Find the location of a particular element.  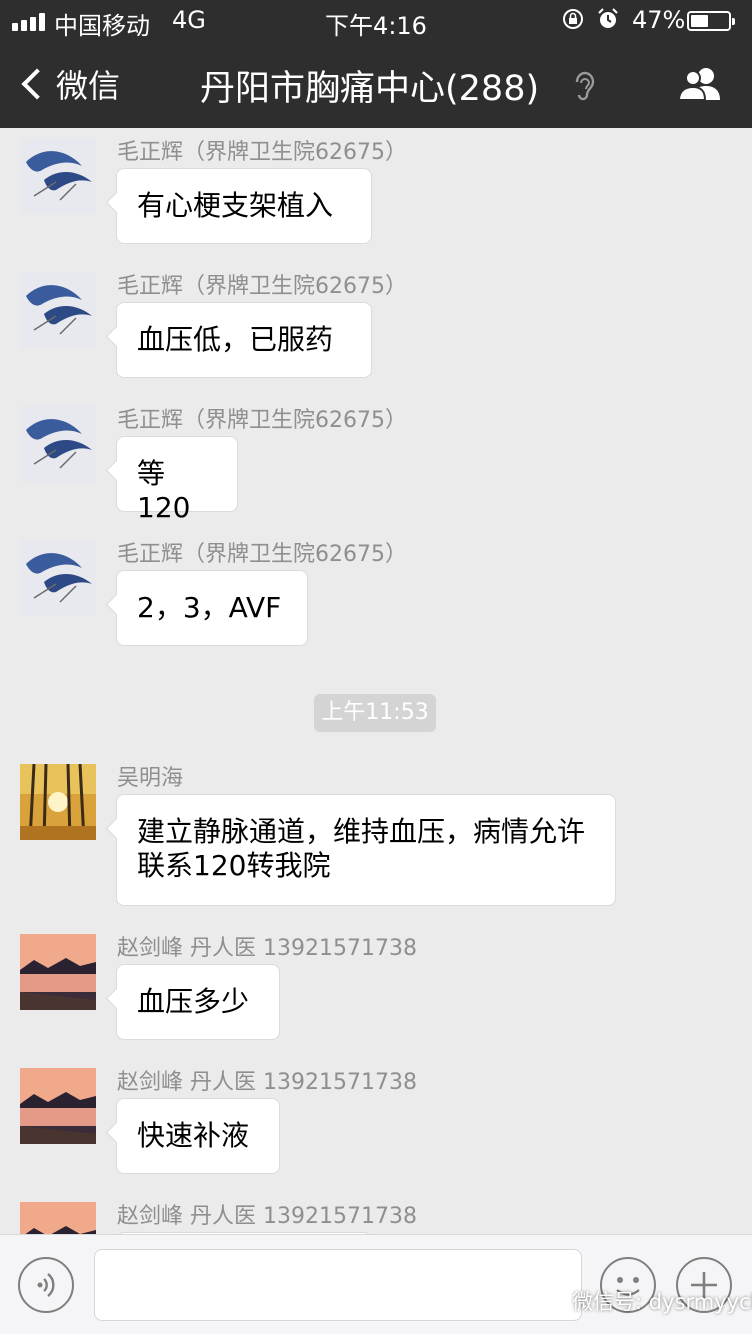

ear-icon is located at coordinates (585, 86).